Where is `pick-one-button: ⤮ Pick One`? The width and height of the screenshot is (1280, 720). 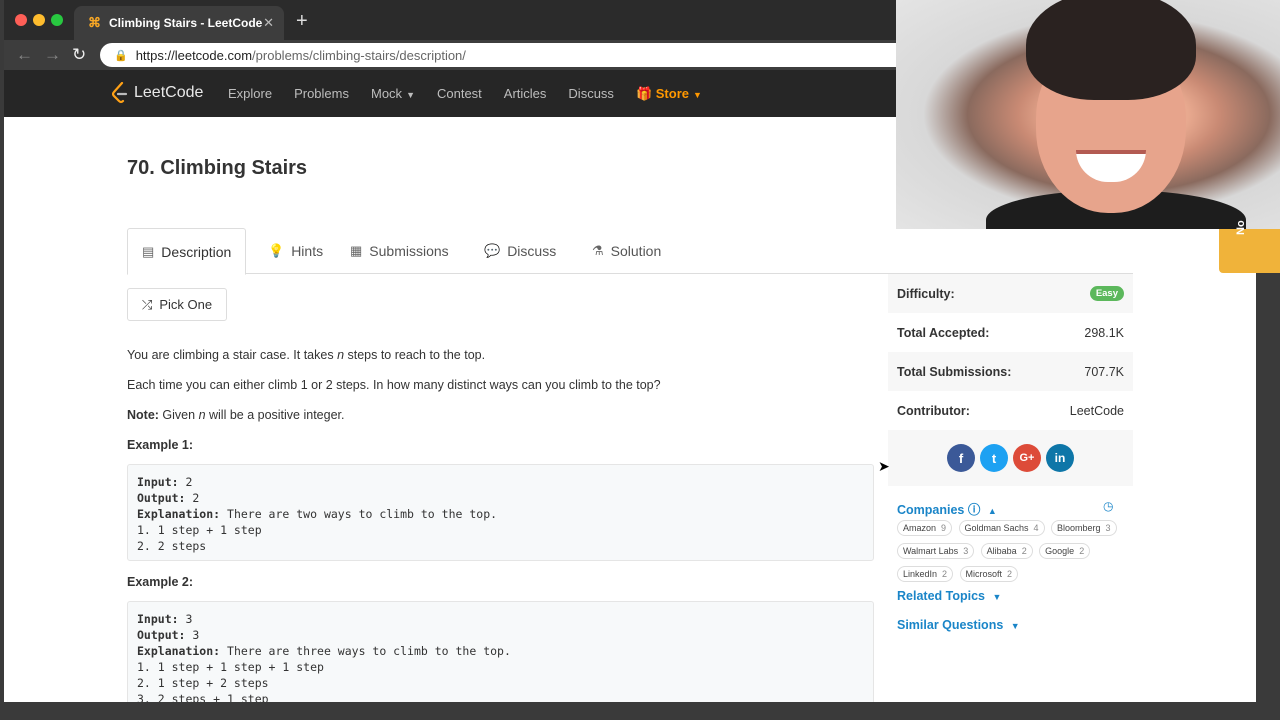
pick-one-button: ⤮ Pick One is located at coordinates (177, 304).